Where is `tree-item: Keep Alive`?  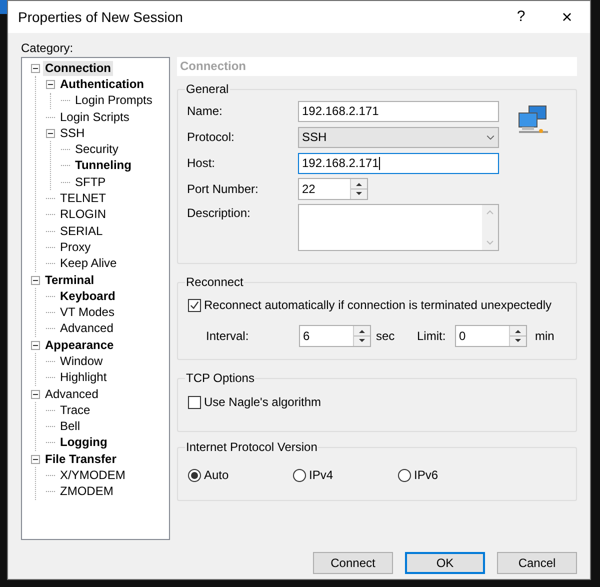 tree-item: Keep Alive is located at coordinates (88, 264).